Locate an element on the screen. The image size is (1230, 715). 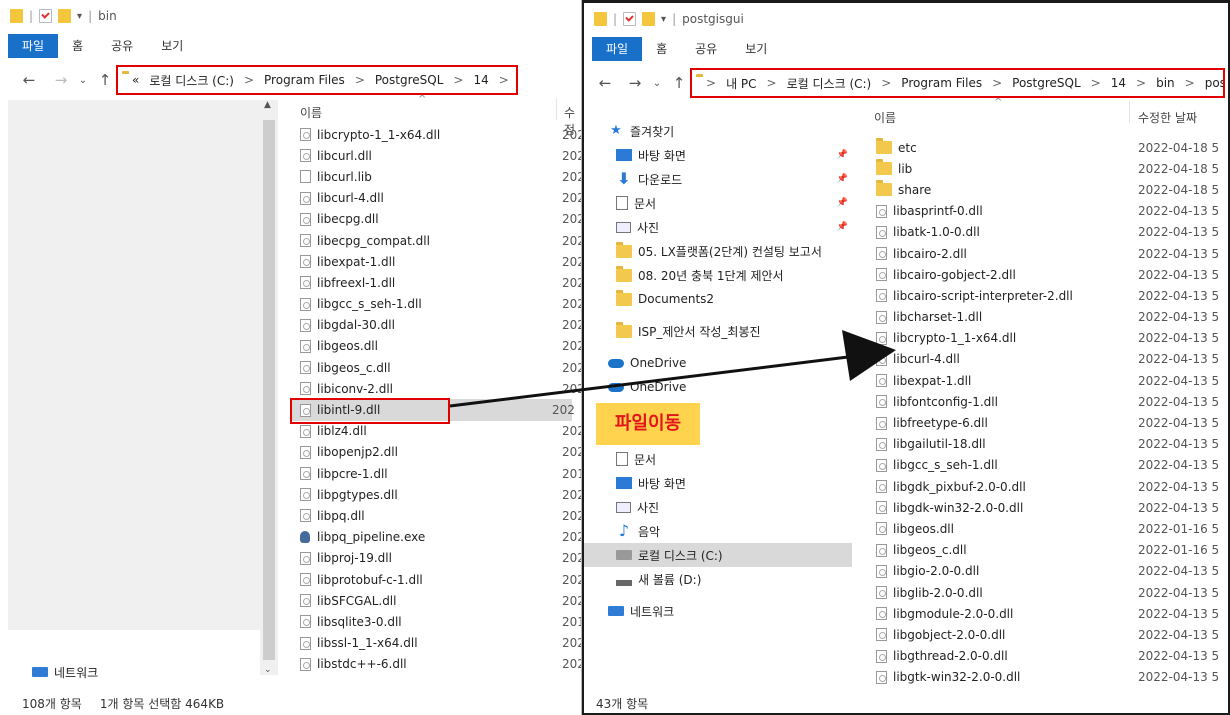
file-row: libcurl-4.dll 2022-04-13 5 is located at coordinates (1051, 359).